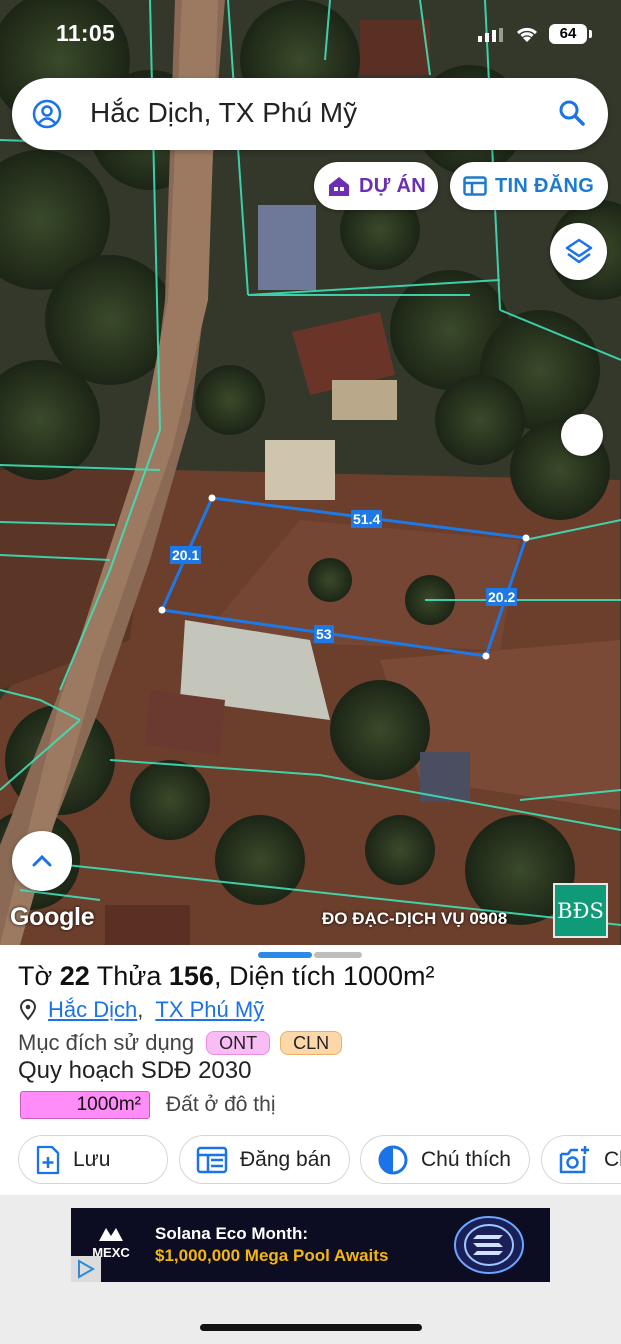 The image size is (621, 1344). What do you see at coordinates (570, 34) in the screenshot?
I see `battery-icon: 64` at bounding box center [570, 34].